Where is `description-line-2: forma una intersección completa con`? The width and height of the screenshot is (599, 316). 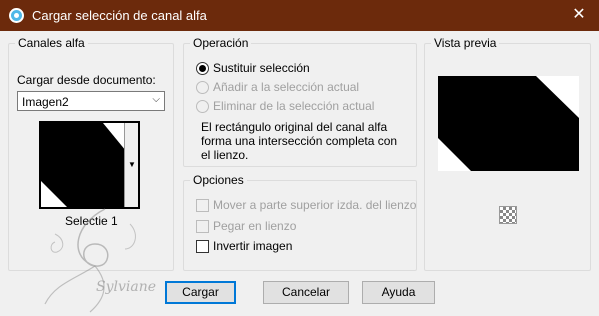 description-line-2: forma una intersección completa con is located at coordinates (299, 141).